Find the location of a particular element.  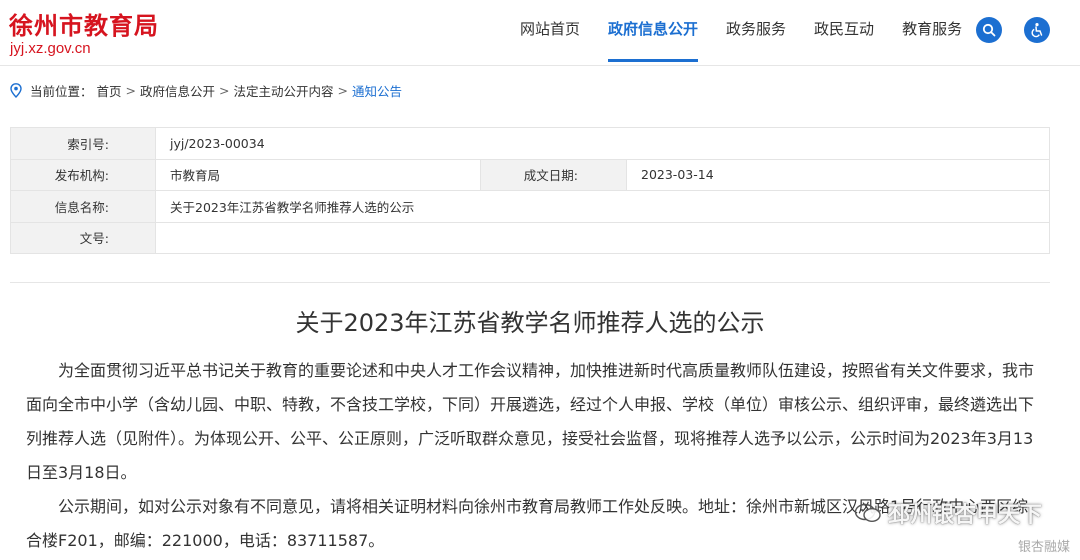

doc-no-value is located at coordinates (602, 237).